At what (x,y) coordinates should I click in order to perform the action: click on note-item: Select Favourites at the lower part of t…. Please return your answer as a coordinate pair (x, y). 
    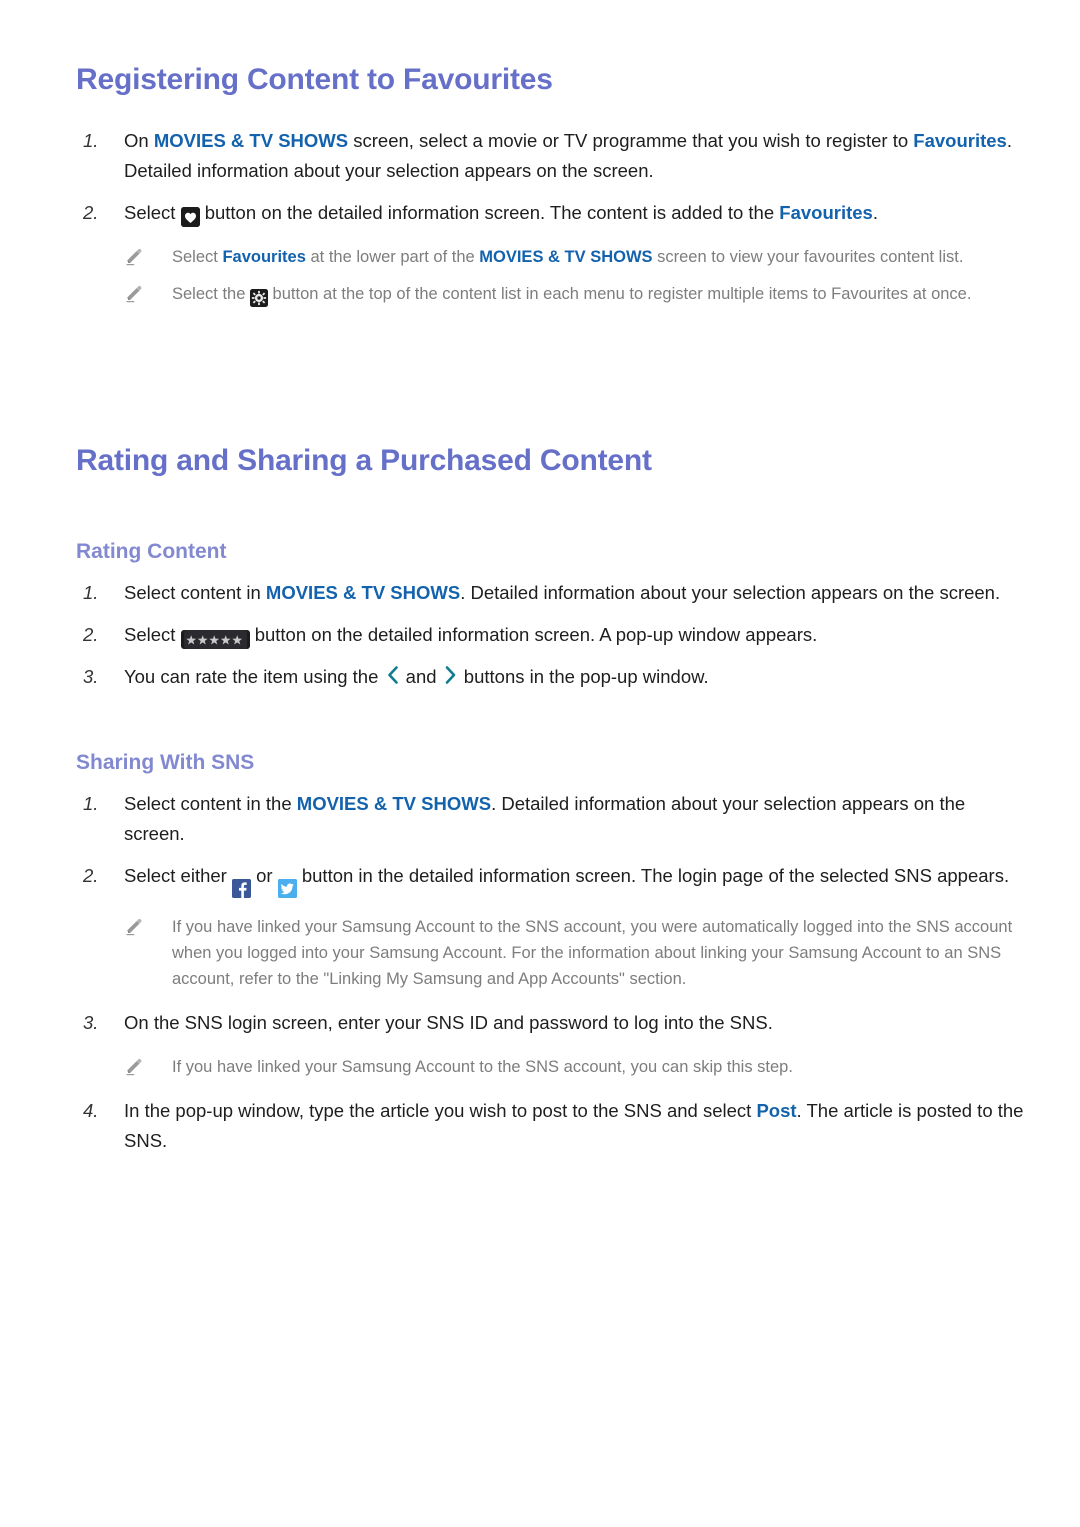
    Looking at the image, I should click on (552, 257).